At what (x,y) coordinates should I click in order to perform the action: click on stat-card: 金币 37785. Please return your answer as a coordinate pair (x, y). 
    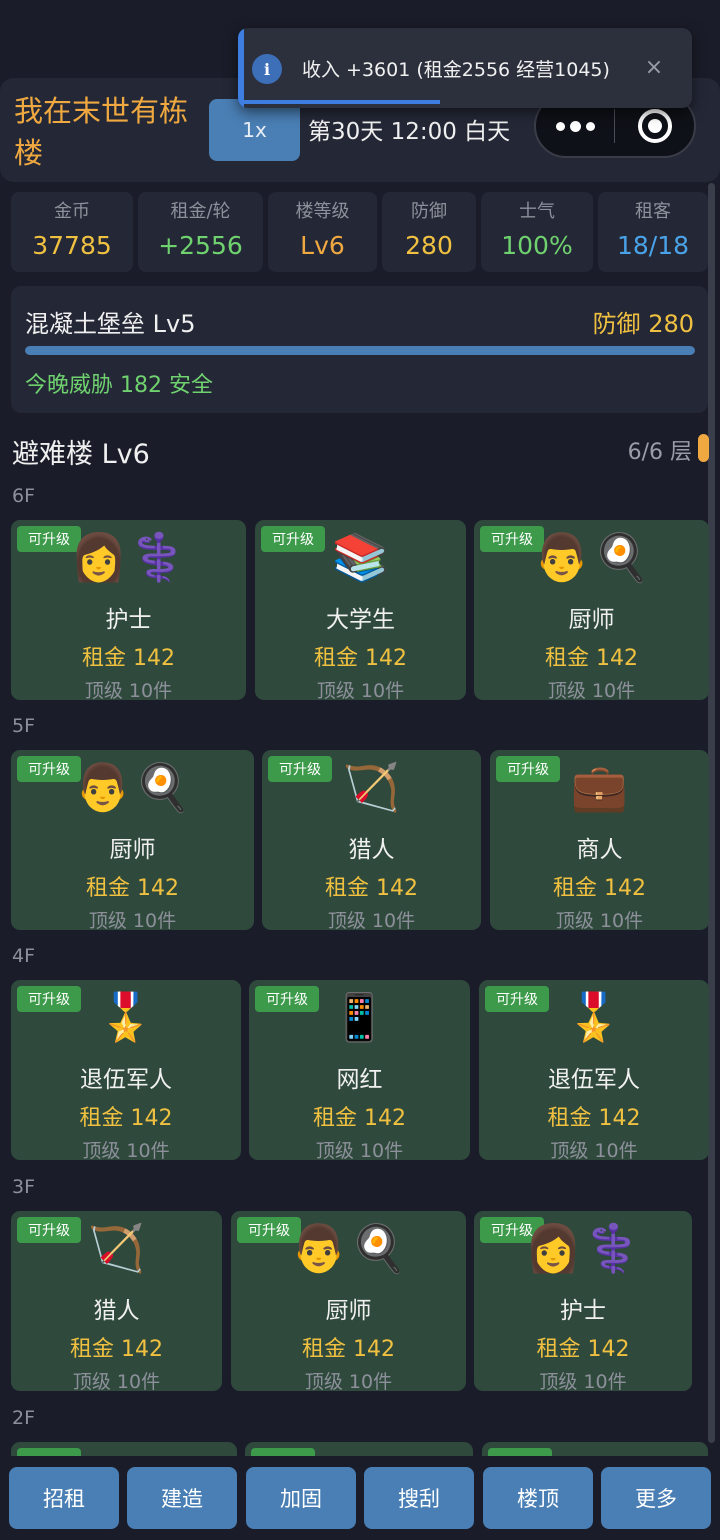
    Looking at the image, I should click on (72, 232).